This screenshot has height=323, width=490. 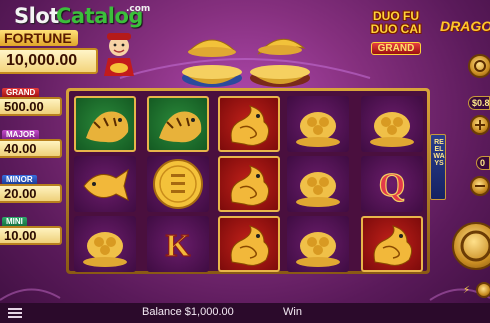 What do you see at coordinates (465, 26) in the screenshot?
I see `dragon-logo-text: DRAGON` at bounding box center [465, 26].